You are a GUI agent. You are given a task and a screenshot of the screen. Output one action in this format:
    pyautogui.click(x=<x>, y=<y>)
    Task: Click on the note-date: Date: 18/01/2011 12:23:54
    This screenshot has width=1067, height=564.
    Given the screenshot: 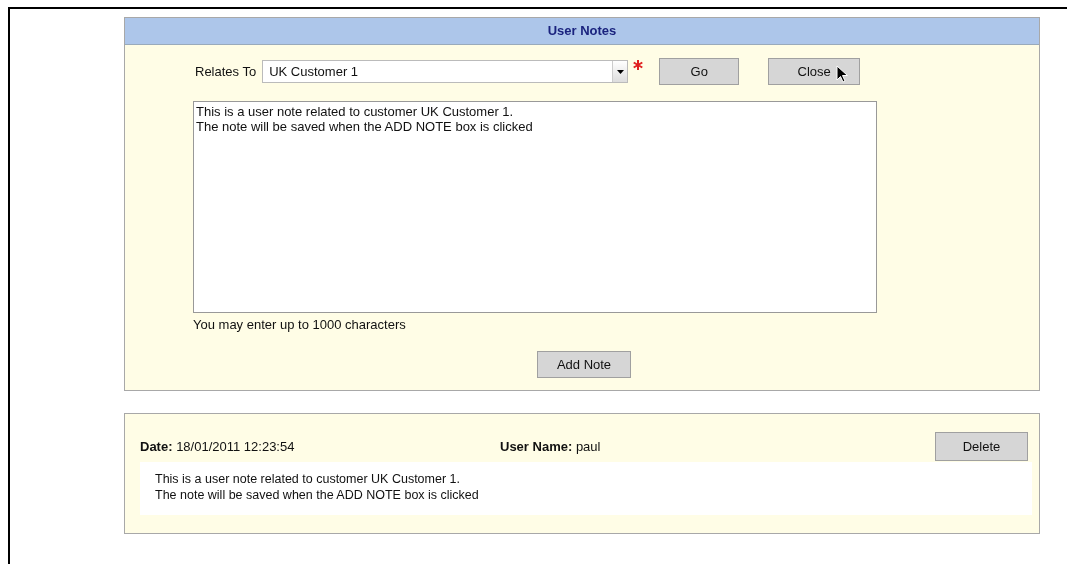 What is the action you would take?
    pyautogui.click(x=218, y=446)
    